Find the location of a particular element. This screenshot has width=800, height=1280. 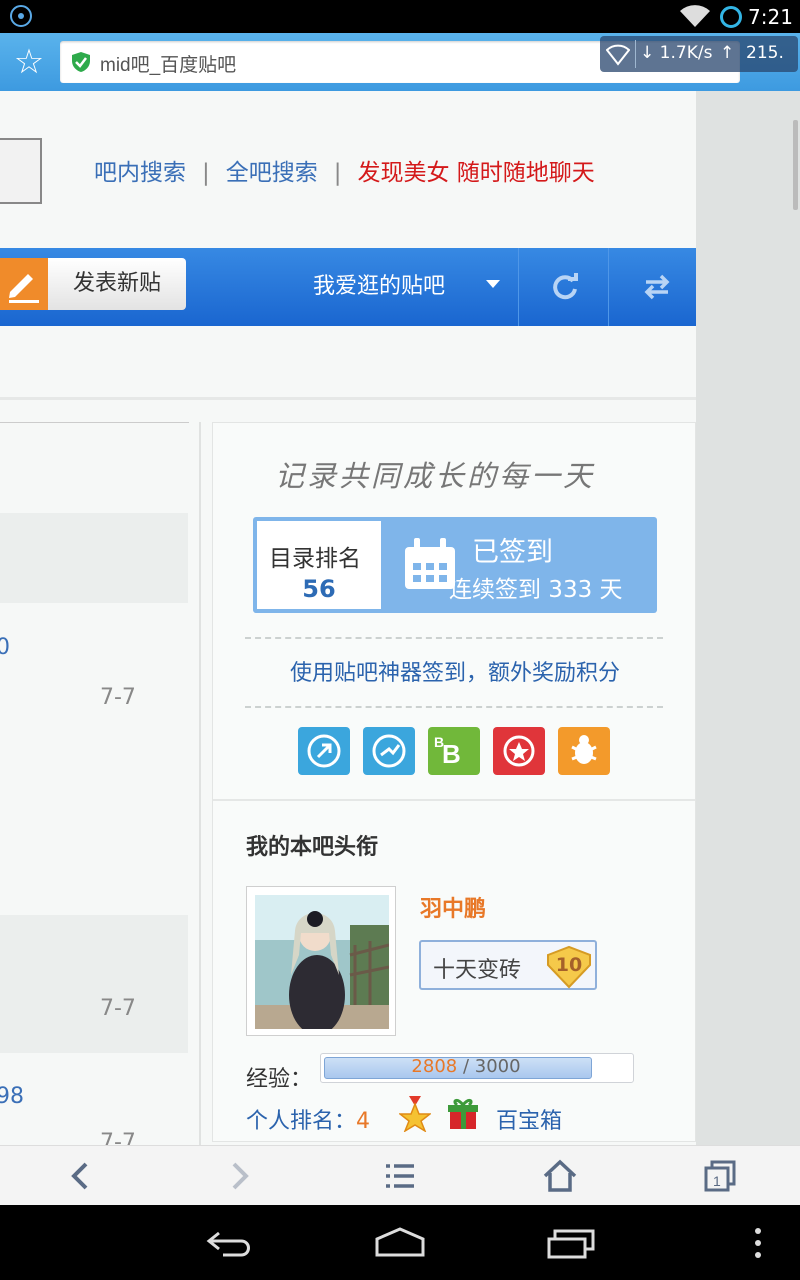

experience-total: / 3000 is located at coordinates (491, 1066).